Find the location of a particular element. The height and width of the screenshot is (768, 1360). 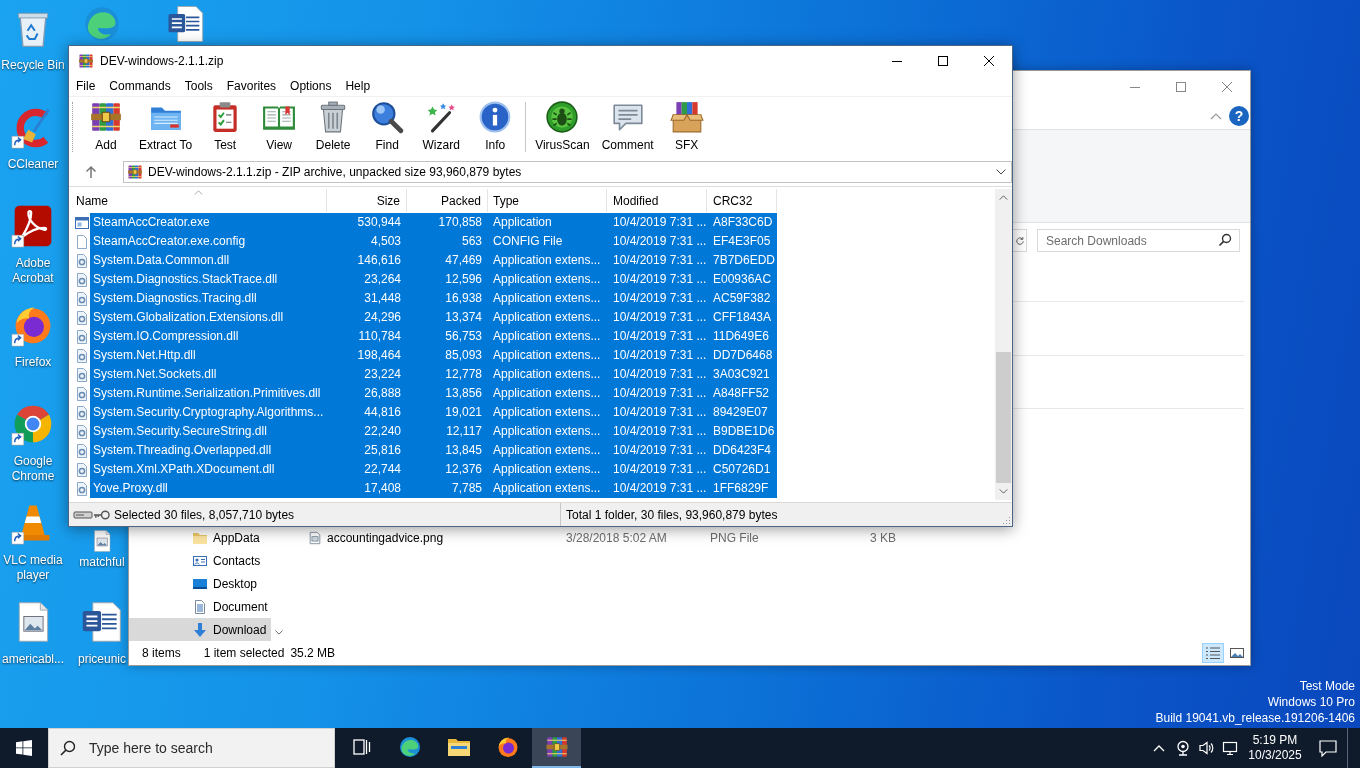

table-cell-text: 56,753 is located at coordinates (463, 336).